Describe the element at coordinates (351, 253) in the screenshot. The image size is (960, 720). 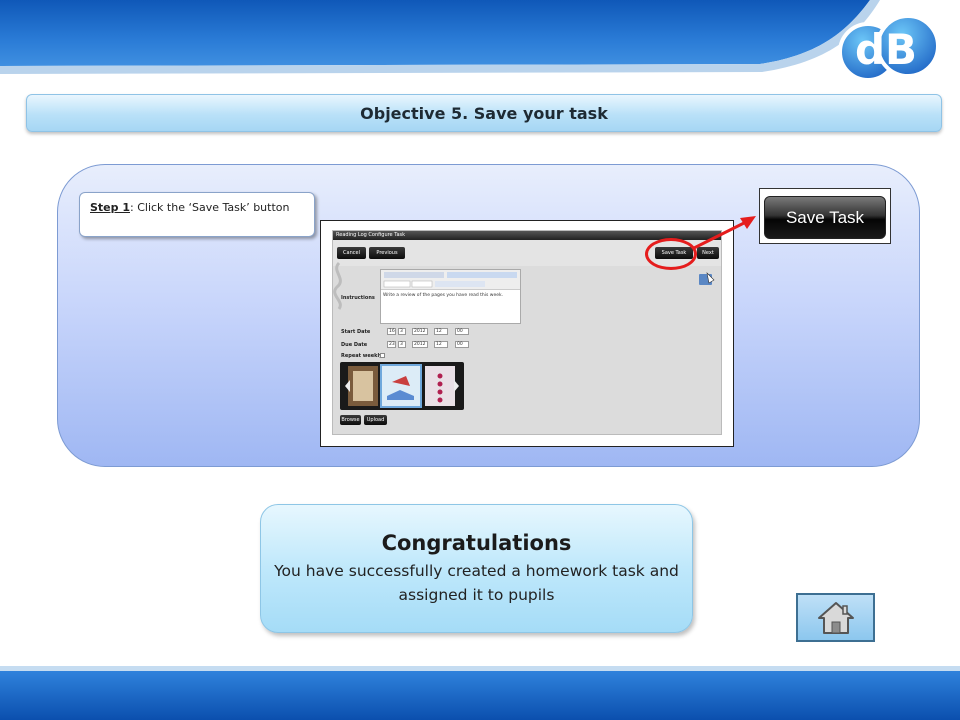
I see `cancel-button: Cancel` at that location.